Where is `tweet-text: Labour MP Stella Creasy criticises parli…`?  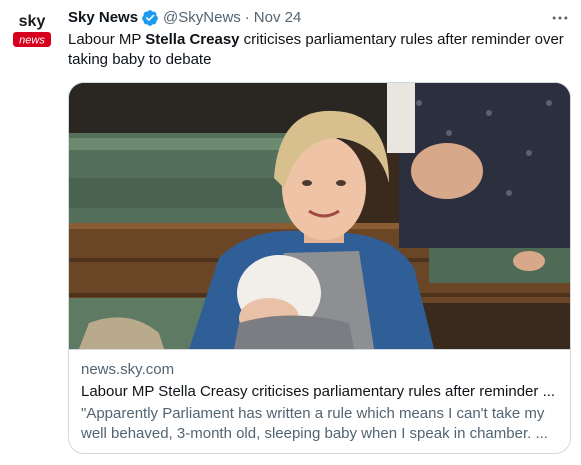
tweet-text: Labour MP Stella Creasy criticises parli… is located at coordinates (318, 50).